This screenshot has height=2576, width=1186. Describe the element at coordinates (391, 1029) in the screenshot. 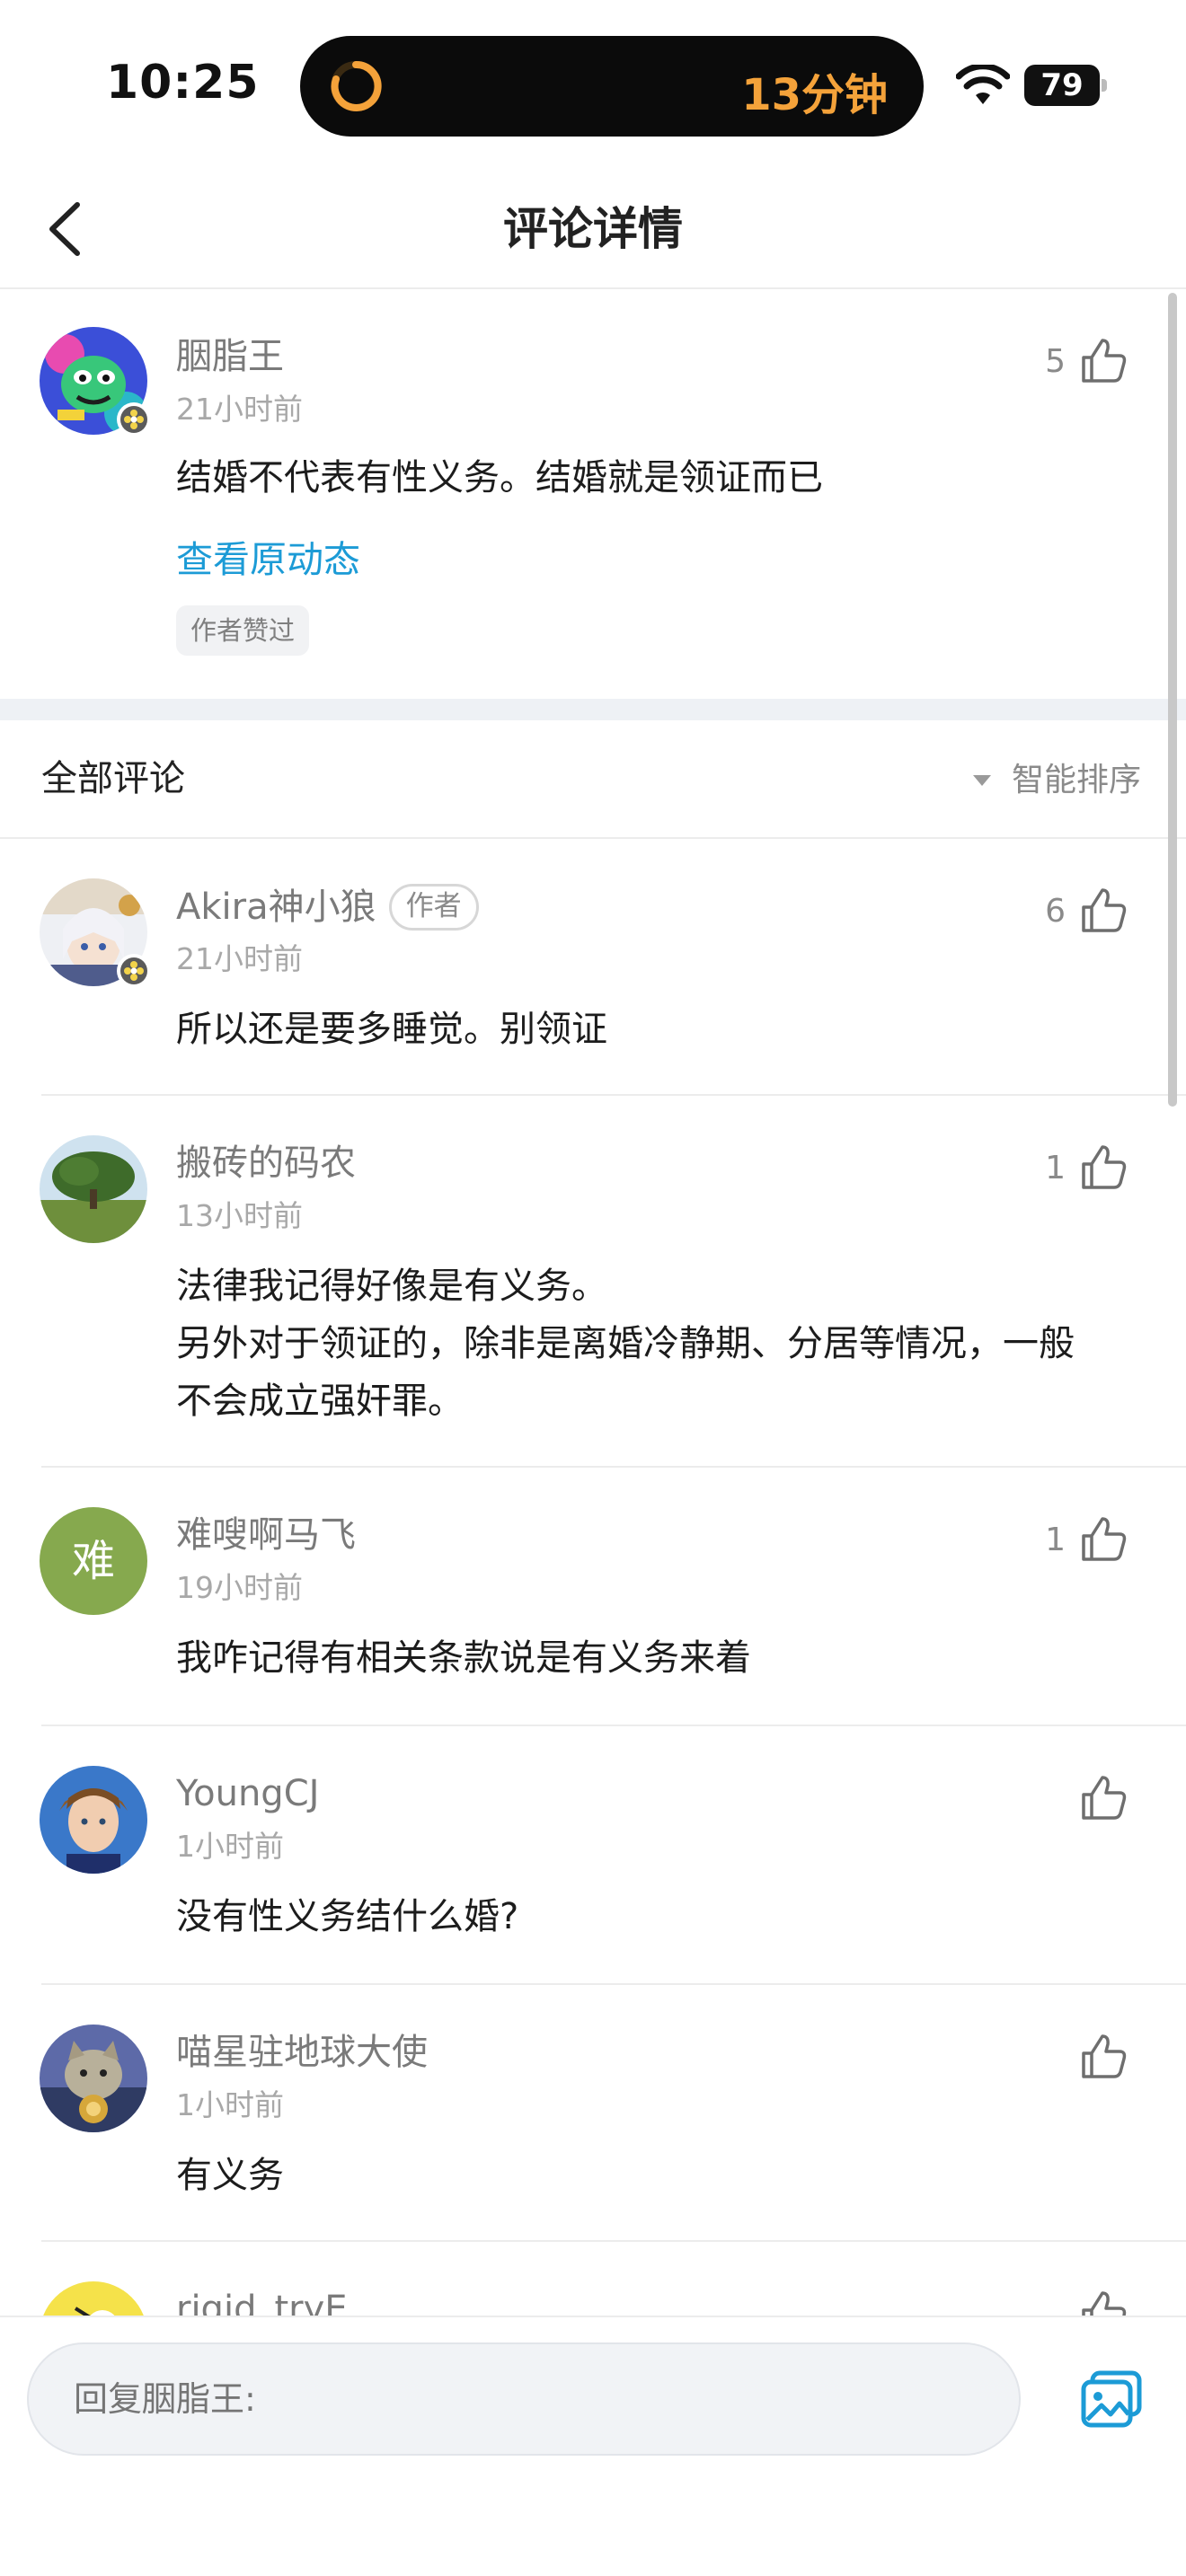

I see `comment-text: 所以还是要多睡觉。别领证` at that location.